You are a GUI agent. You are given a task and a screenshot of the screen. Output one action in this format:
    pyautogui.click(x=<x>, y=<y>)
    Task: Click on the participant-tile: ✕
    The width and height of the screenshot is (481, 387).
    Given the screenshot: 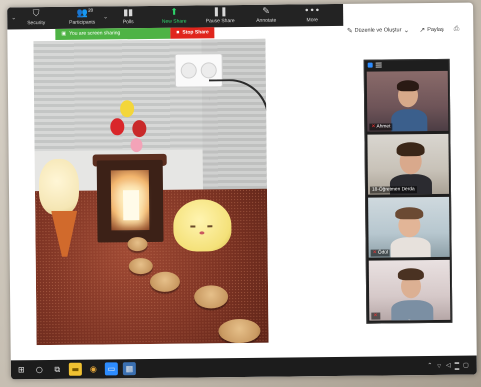 What is the action you would take?
    pyautogui.click(x=409, y=290)
    